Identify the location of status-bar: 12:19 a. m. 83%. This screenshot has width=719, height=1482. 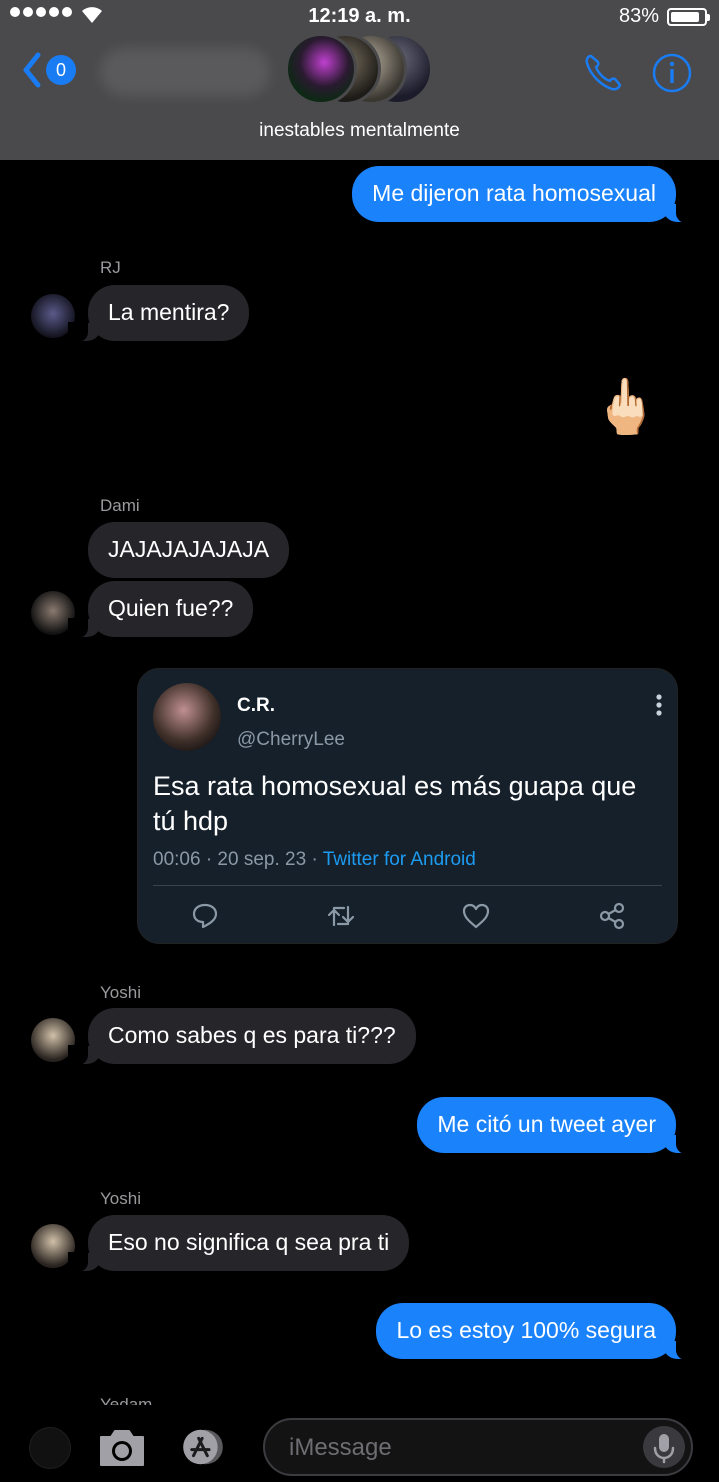
(359, 17).